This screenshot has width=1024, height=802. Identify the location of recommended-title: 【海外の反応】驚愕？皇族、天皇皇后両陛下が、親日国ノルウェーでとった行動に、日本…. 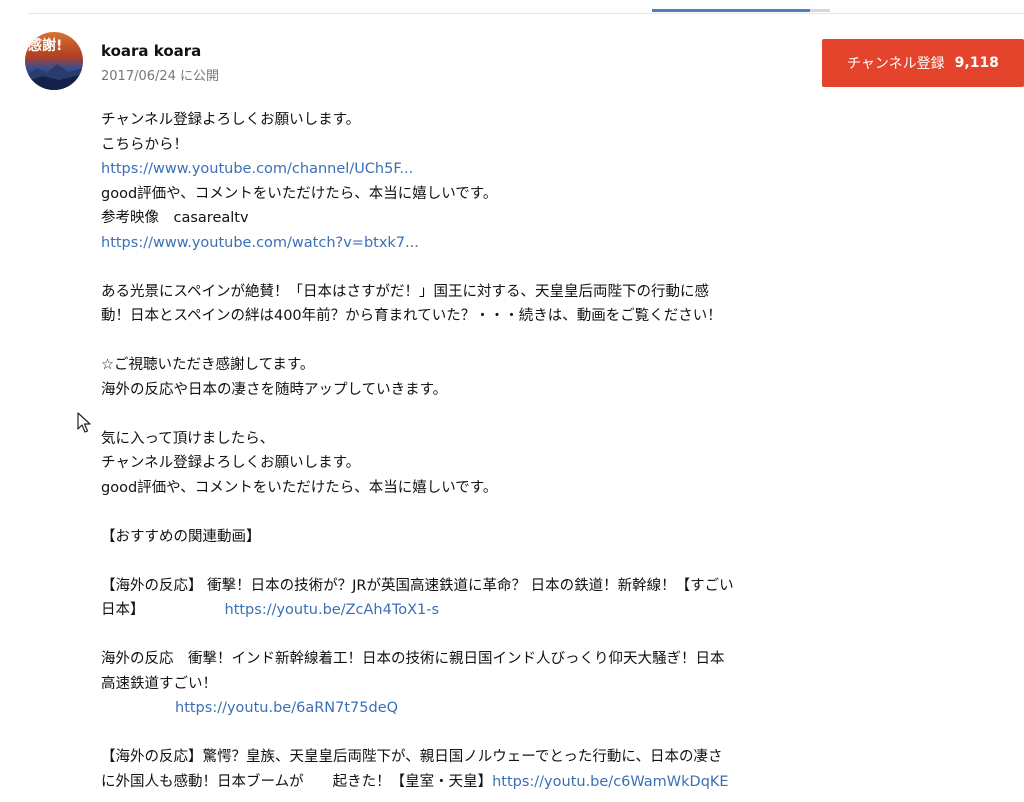
(412, 757).